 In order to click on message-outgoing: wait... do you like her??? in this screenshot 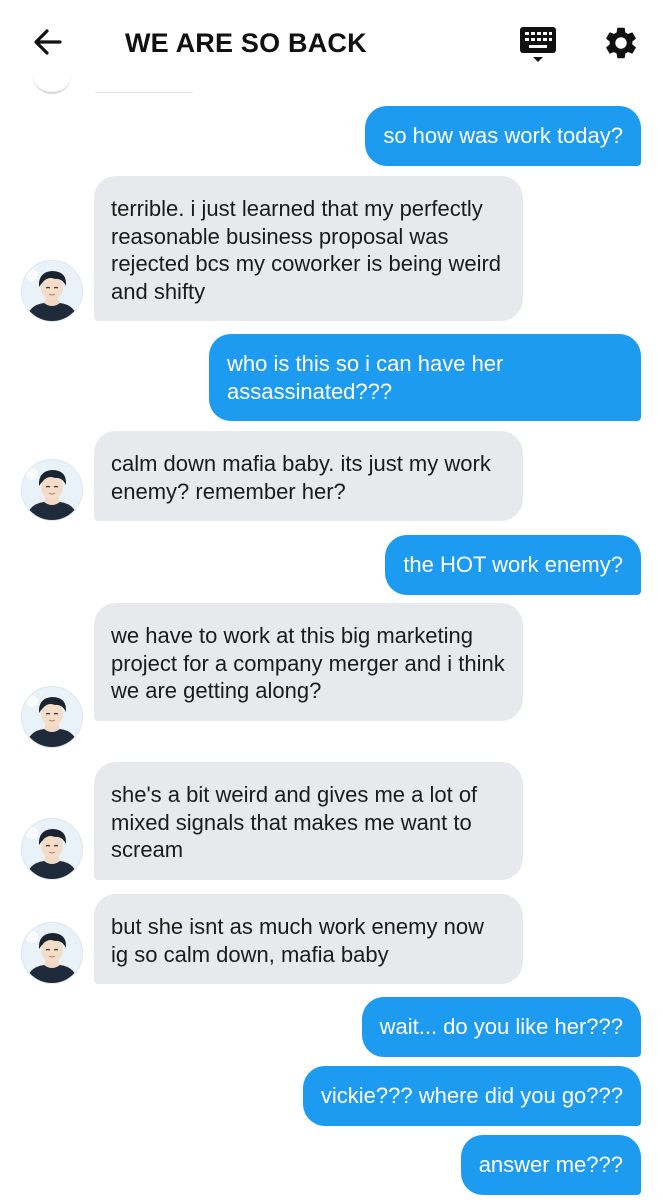, I will do `click(501, 1027)`.